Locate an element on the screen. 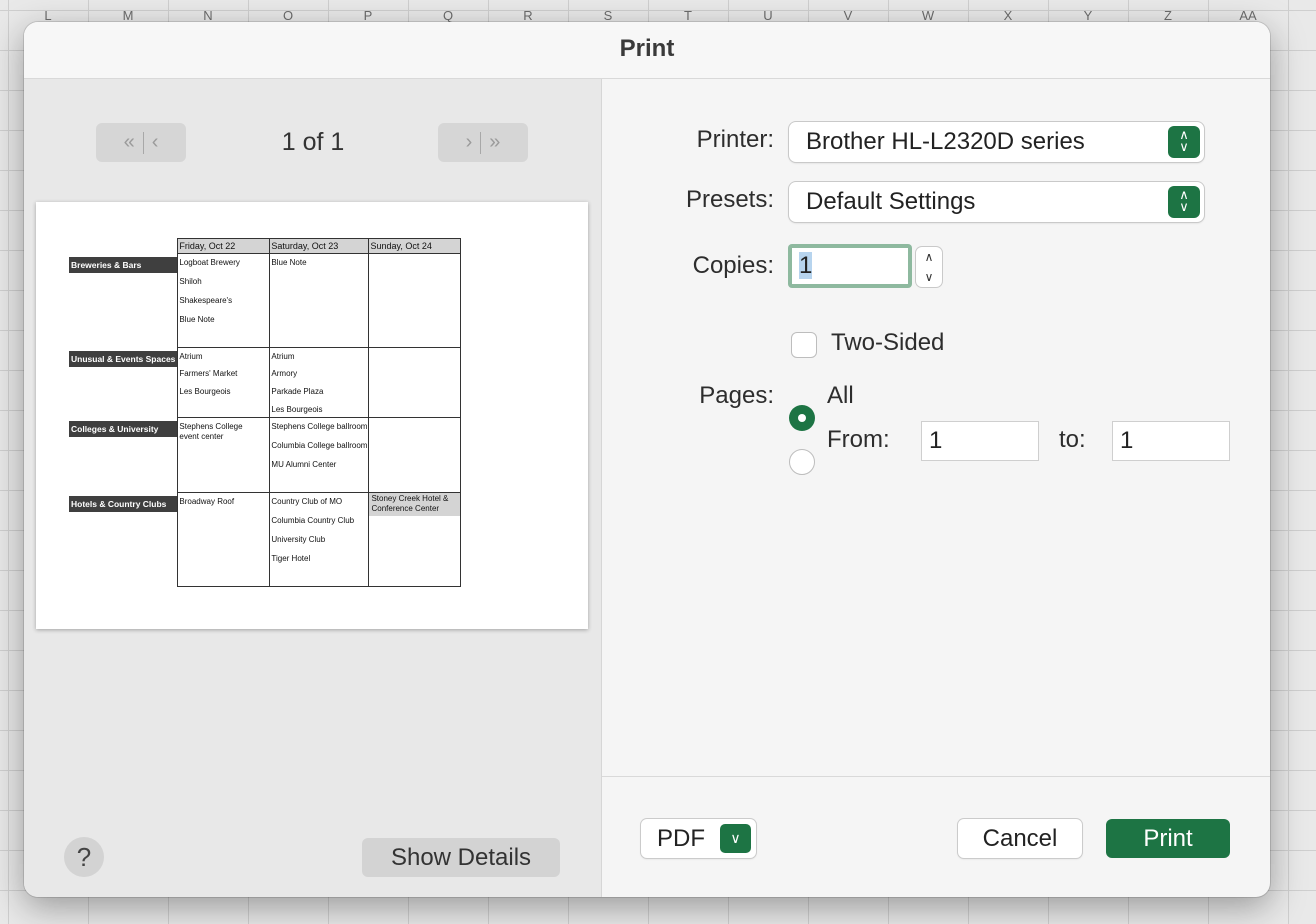  pdf-menu-button: PDF ∨ is located at coordinates (698, 838).